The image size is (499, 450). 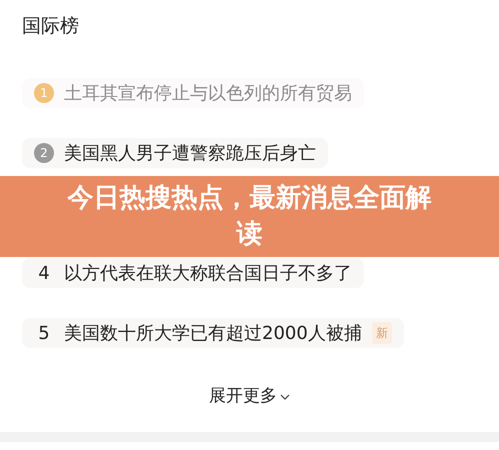 What do you see at coordinates (208, 274) in the screenshot?
I see `item-title: 以方代表在联大称联合国日子不多了` at bounding box center [208, 274].